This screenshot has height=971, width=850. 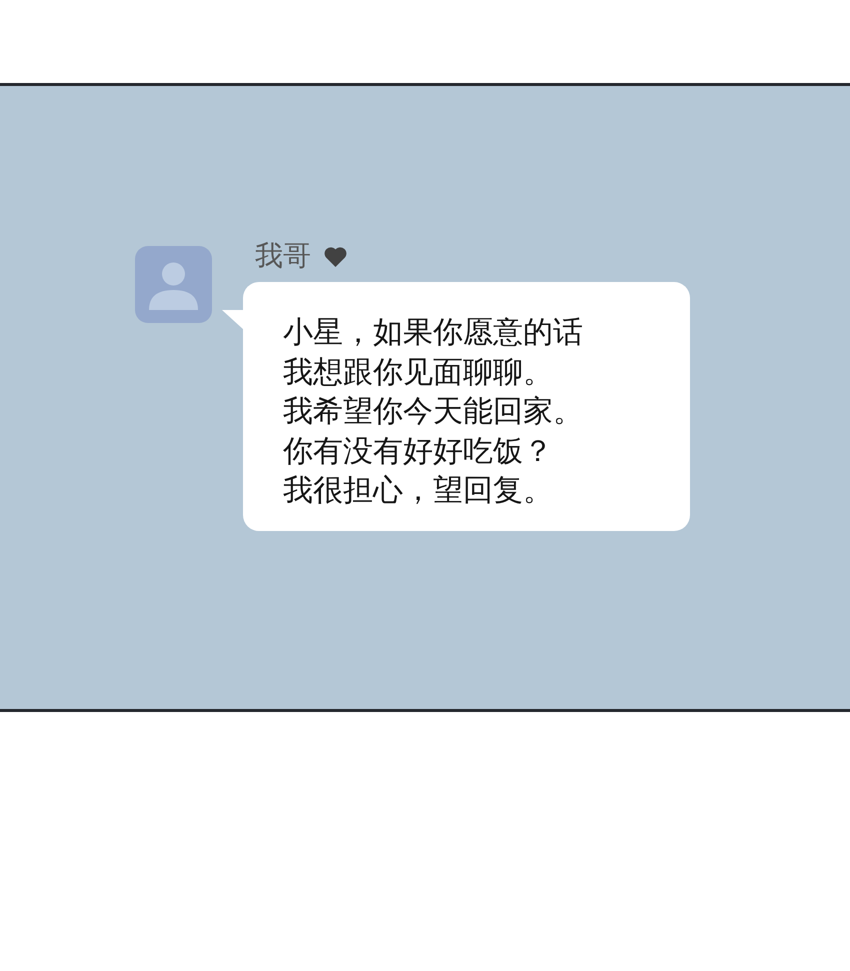 What do you see at coordinates (418, 451) in the screenshot?
I see `message-line: 你有没有好好吃饭？` at bounding box center [418, 451].